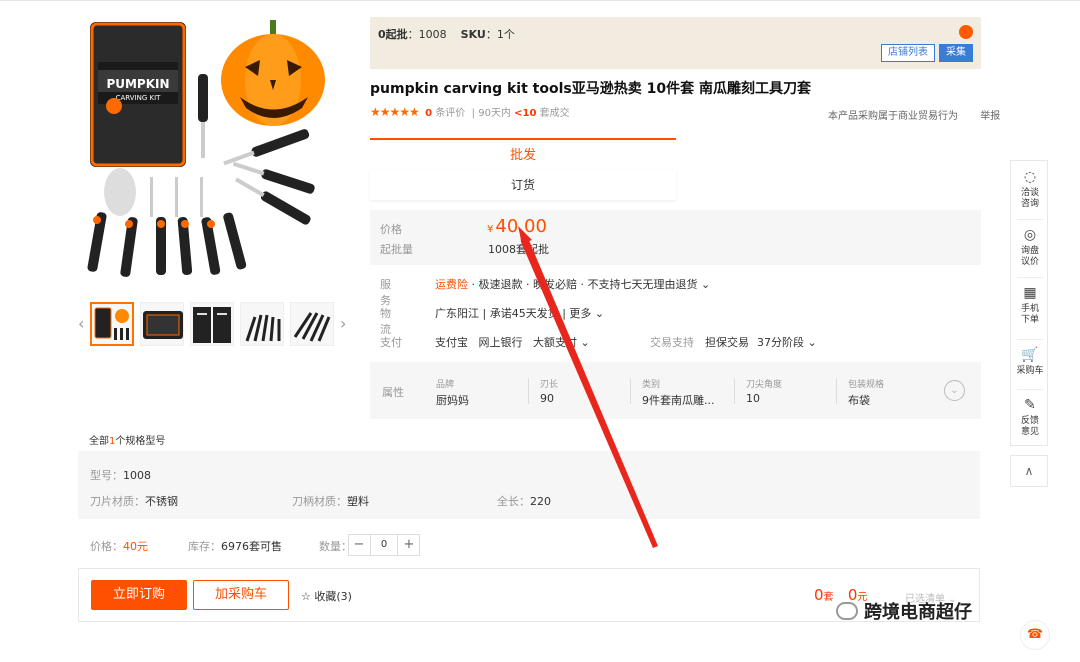 Image resolution: width=1080 pixels, height=662 pixels. I want to click on trade-support-value: 担保交易, so click(727, 342).